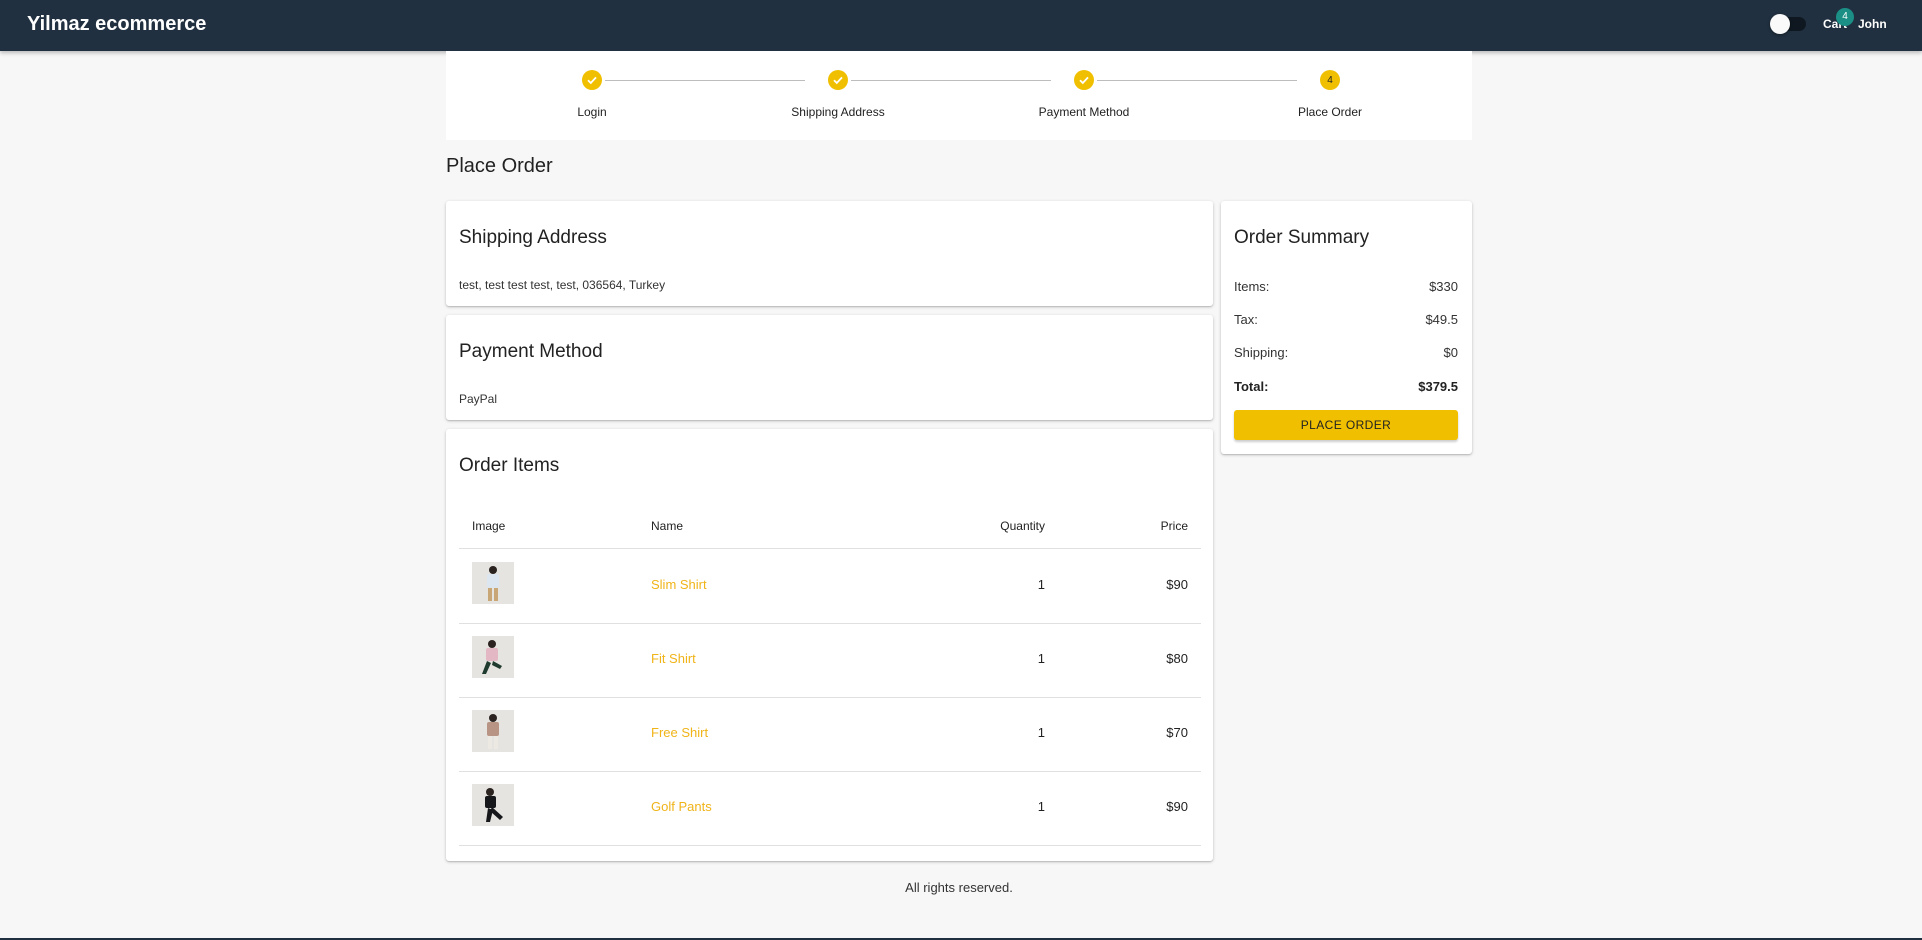  I want to click on table-row: Fit Shirt 1 $80, so click(830, 660).